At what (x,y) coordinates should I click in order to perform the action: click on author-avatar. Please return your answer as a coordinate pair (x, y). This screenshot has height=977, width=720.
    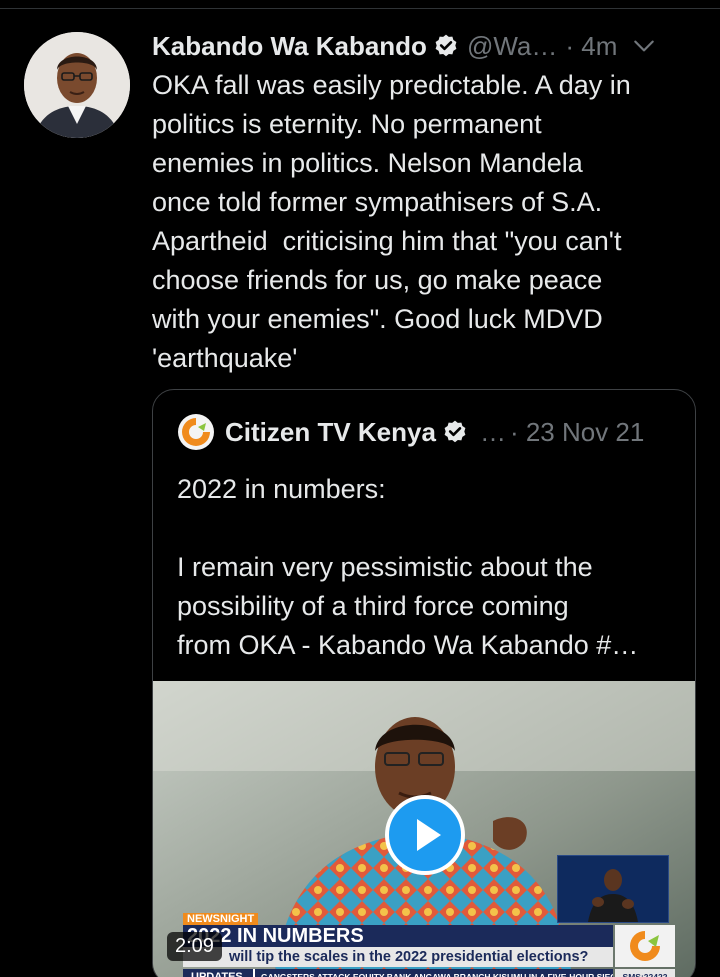
    Looking at the image, I should click on (77, 85).